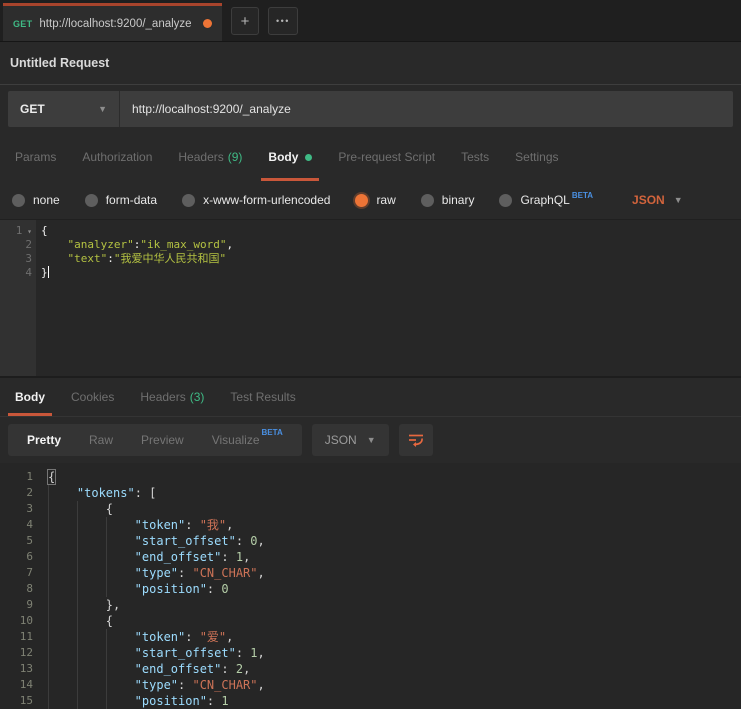  What do you see at coordinates (536, 157) in the screenshot?
I see `request-tab-settings: Settings` at bounding box center [536, 157].